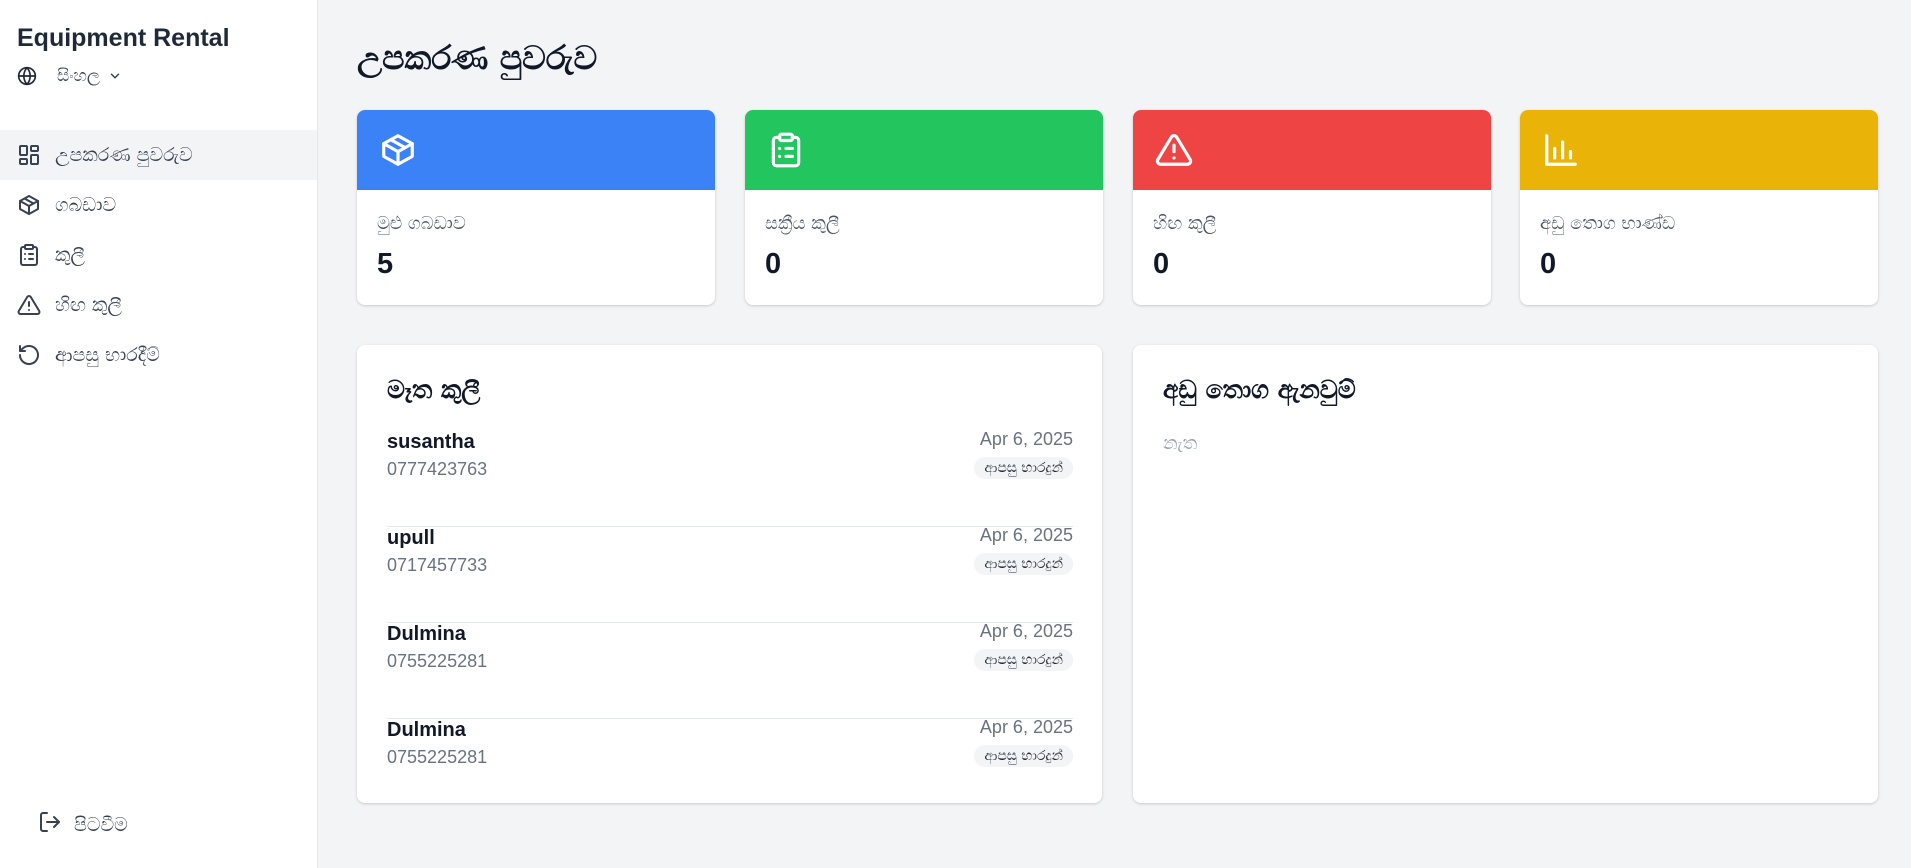 This screenshot has height=868, width=1911. I want to click on customer-name: susantha, so click(431, 442).